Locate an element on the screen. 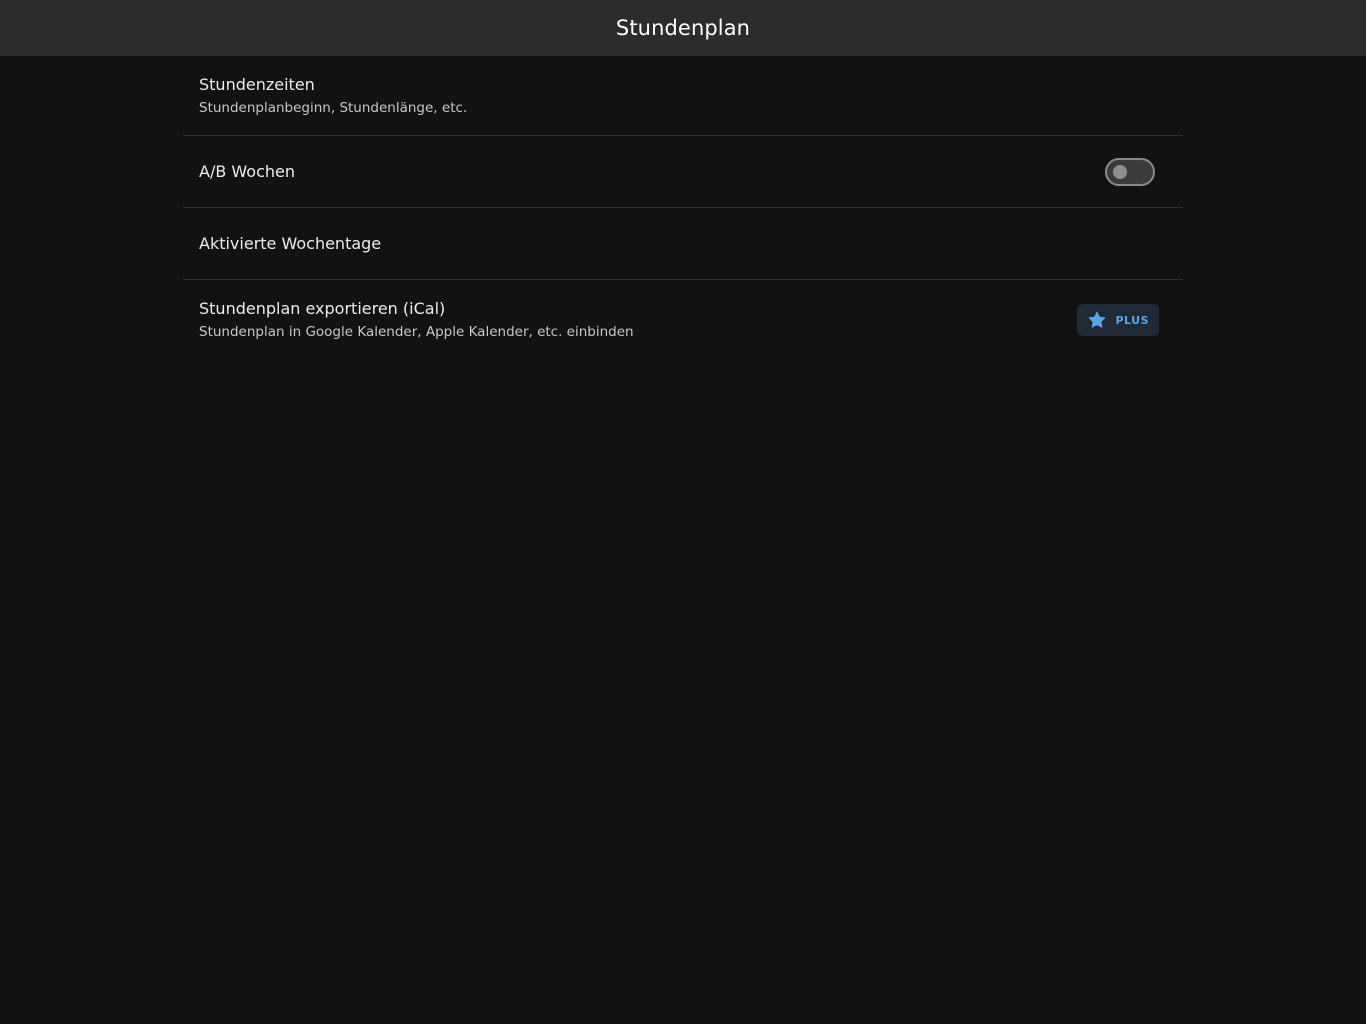 The height and width of the screenshot is (1024, 1366). page-title: Stundenplan is located at coordinates (683, 28).